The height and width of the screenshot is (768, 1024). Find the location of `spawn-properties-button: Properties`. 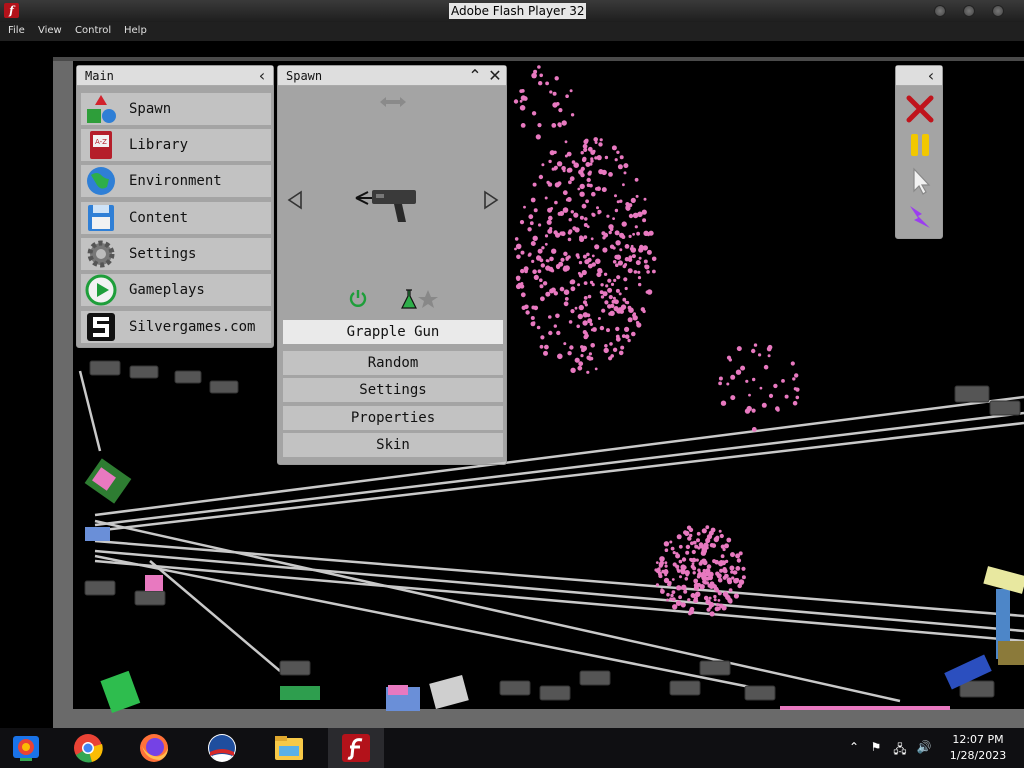

spawn-properties-button: Properties is located at coordinates (393, 418).